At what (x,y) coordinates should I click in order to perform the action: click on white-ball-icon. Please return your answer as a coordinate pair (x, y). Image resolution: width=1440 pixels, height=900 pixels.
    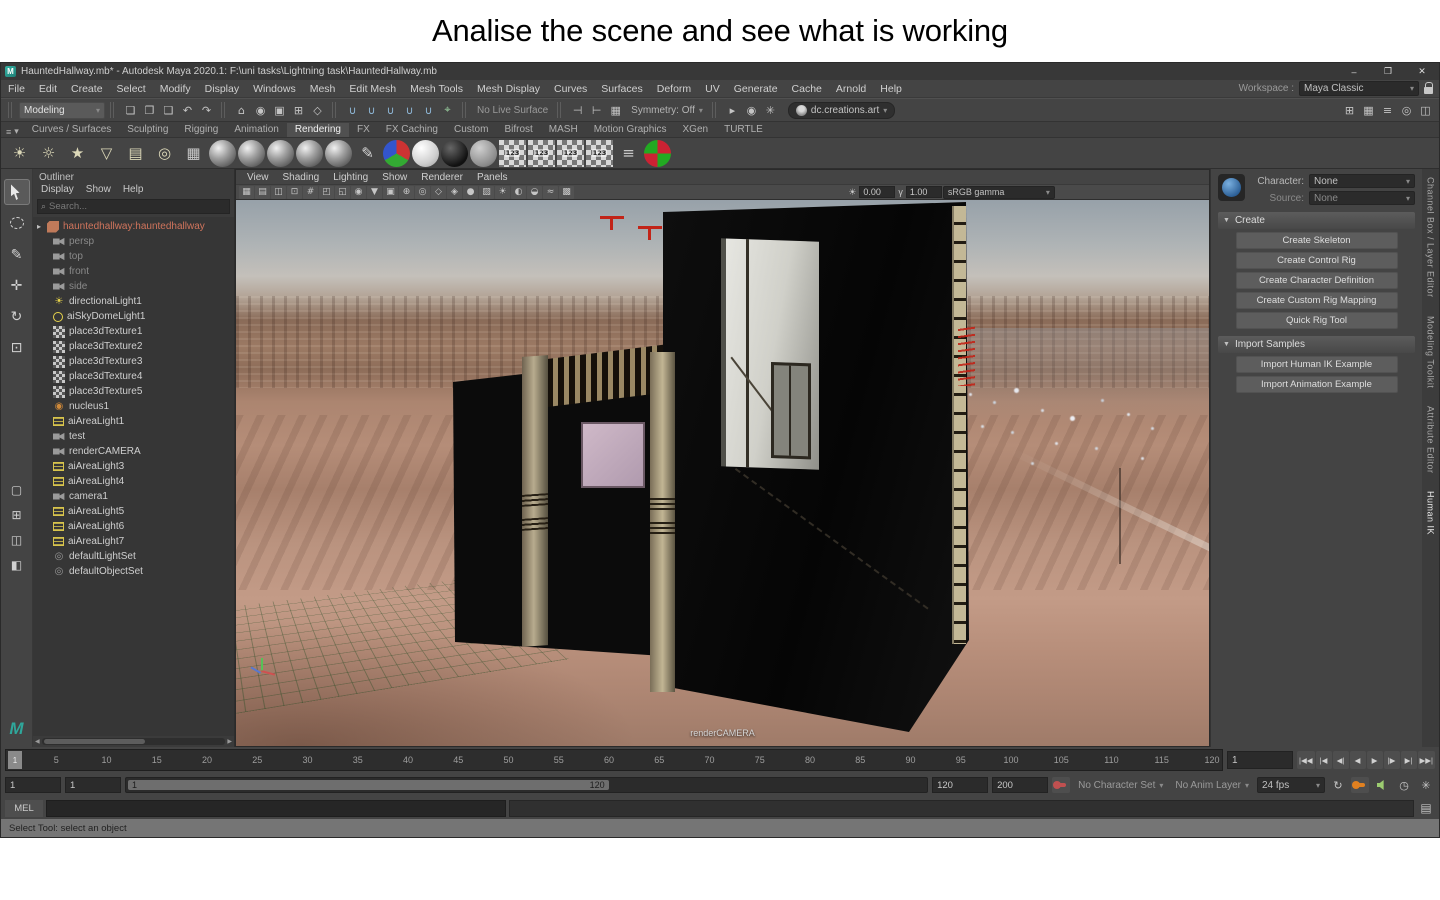
    Looking at the image, I should click on (425, 153).